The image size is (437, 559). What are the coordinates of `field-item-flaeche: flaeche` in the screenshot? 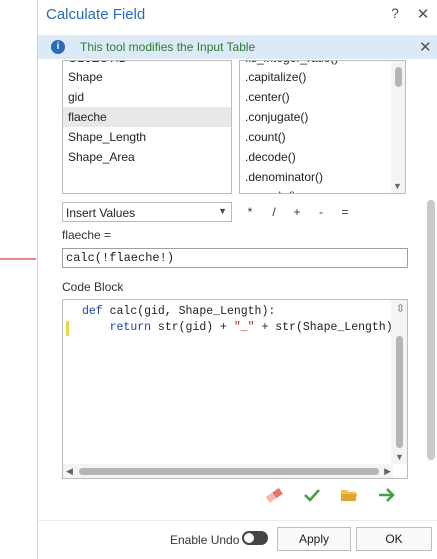 It's located at (147, 117).